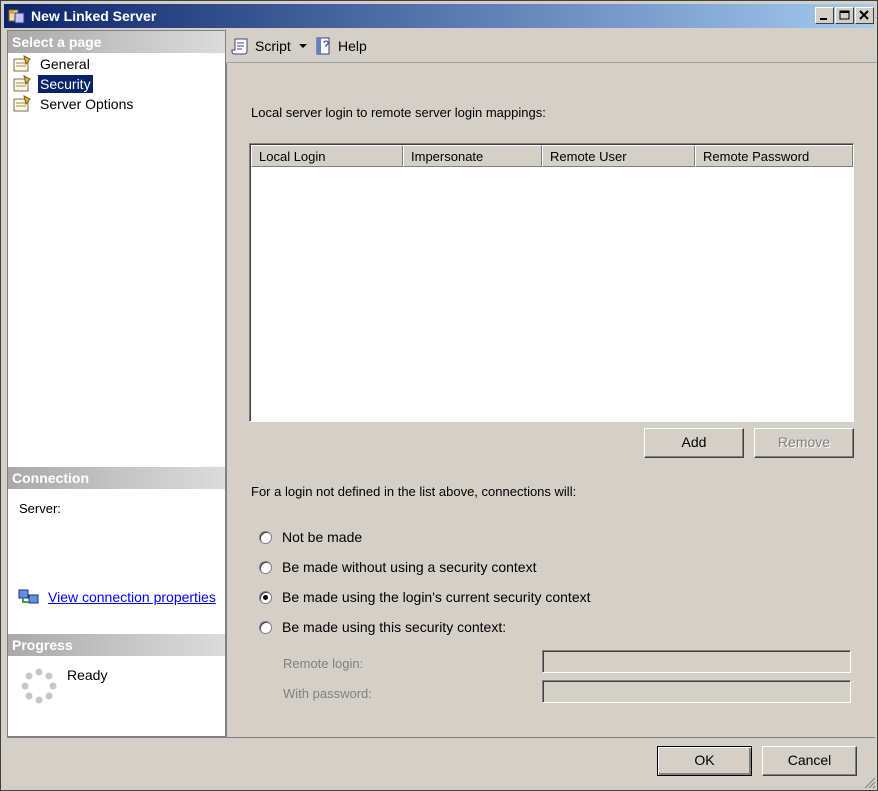 The width and height of the screenshot is (878, 791). I want to click on maximize-icon, so click(844, 15).